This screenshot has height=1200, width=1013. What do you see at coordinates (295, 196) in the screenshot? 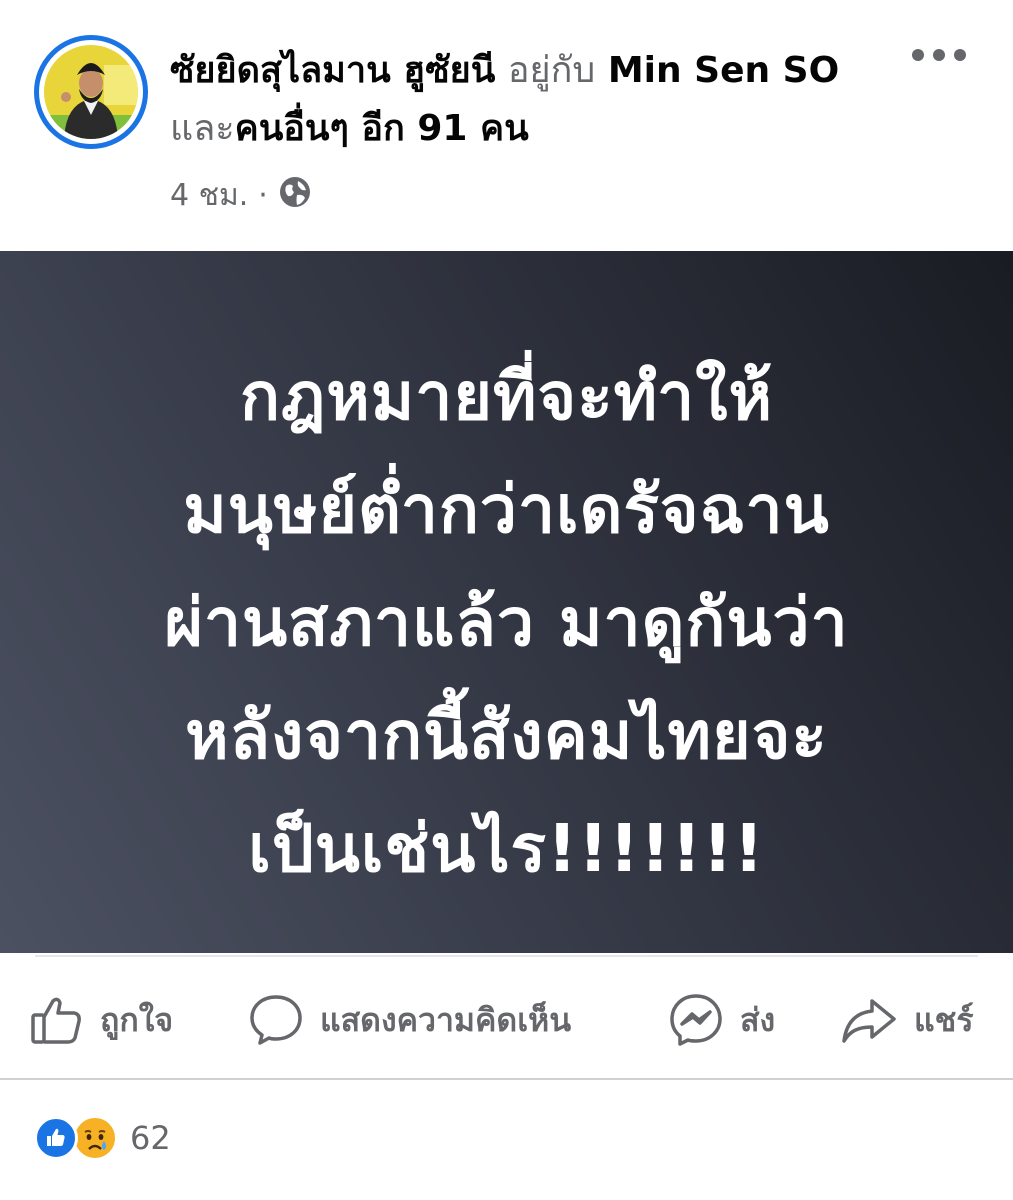
I see `globe-icon` at bounding box center [295, 196].